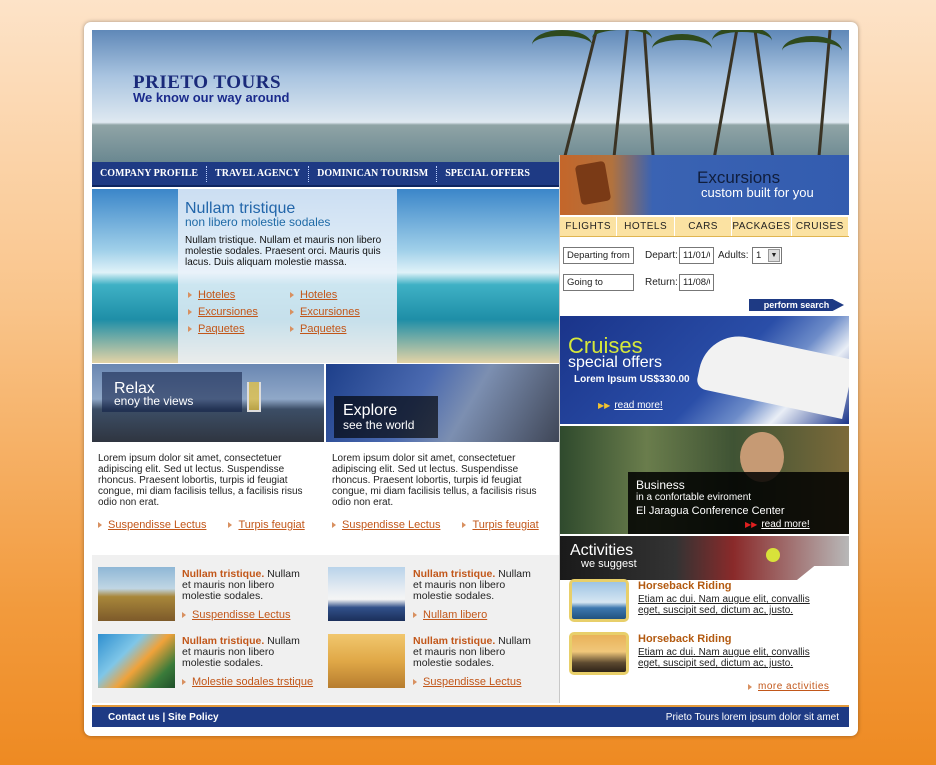 This screenshot has height=765, width=936. I want to click on relax-promo: Relax enoy the views, so click(208, 403).